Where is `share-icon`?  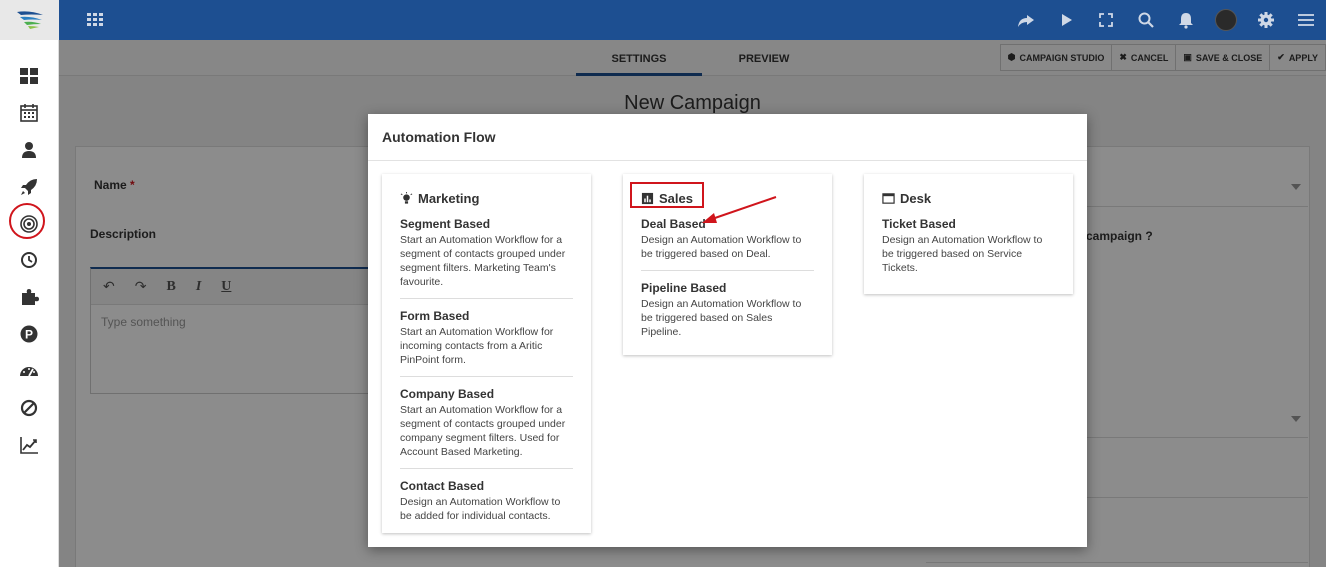
share-icon is located at coordinates (1026, 20).